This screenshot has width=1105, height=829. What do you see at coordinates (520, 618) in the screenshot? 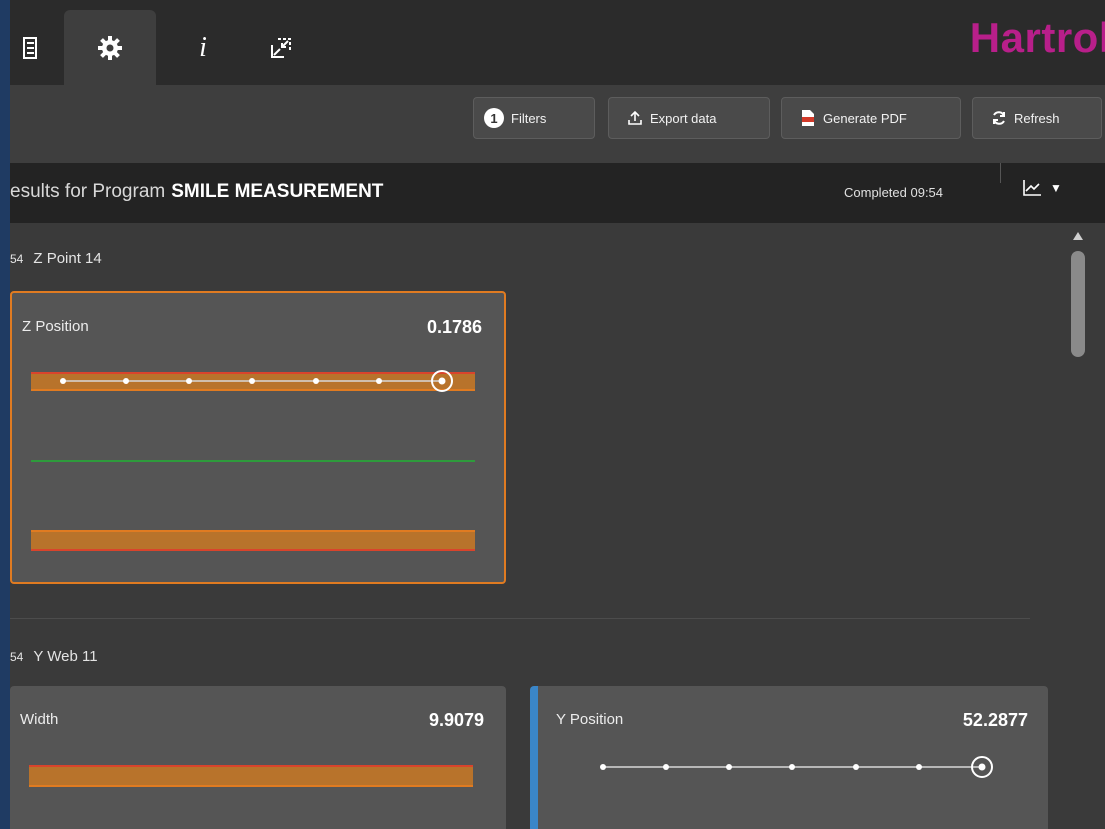
I see `group-divider` at bounding box center [520, 618].